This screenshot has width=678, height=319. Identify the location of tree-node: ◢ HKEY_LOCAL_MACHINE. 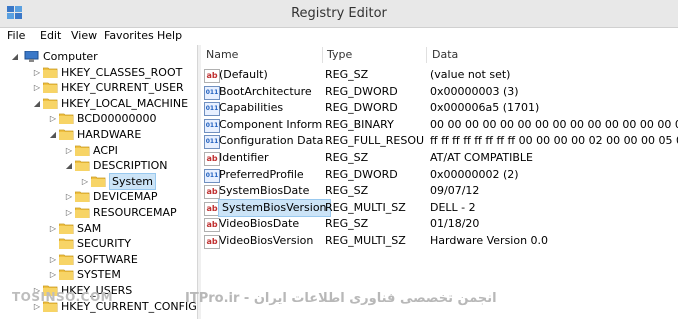
(98, 103).